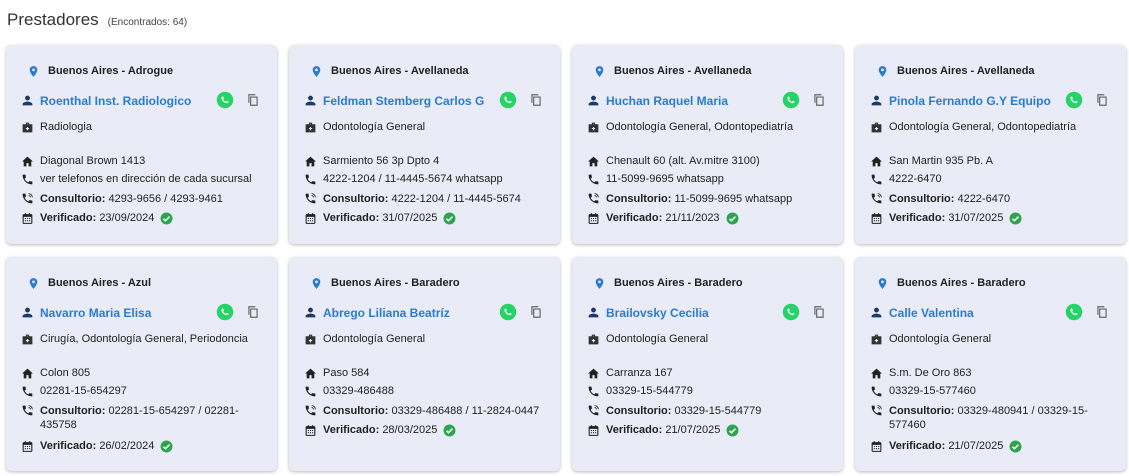 The height and width of the screenshot is (476, 1129). I want to click on phone-text: 4222-1204 / 11-4445-5674 whatsapp, so click(413, 179).